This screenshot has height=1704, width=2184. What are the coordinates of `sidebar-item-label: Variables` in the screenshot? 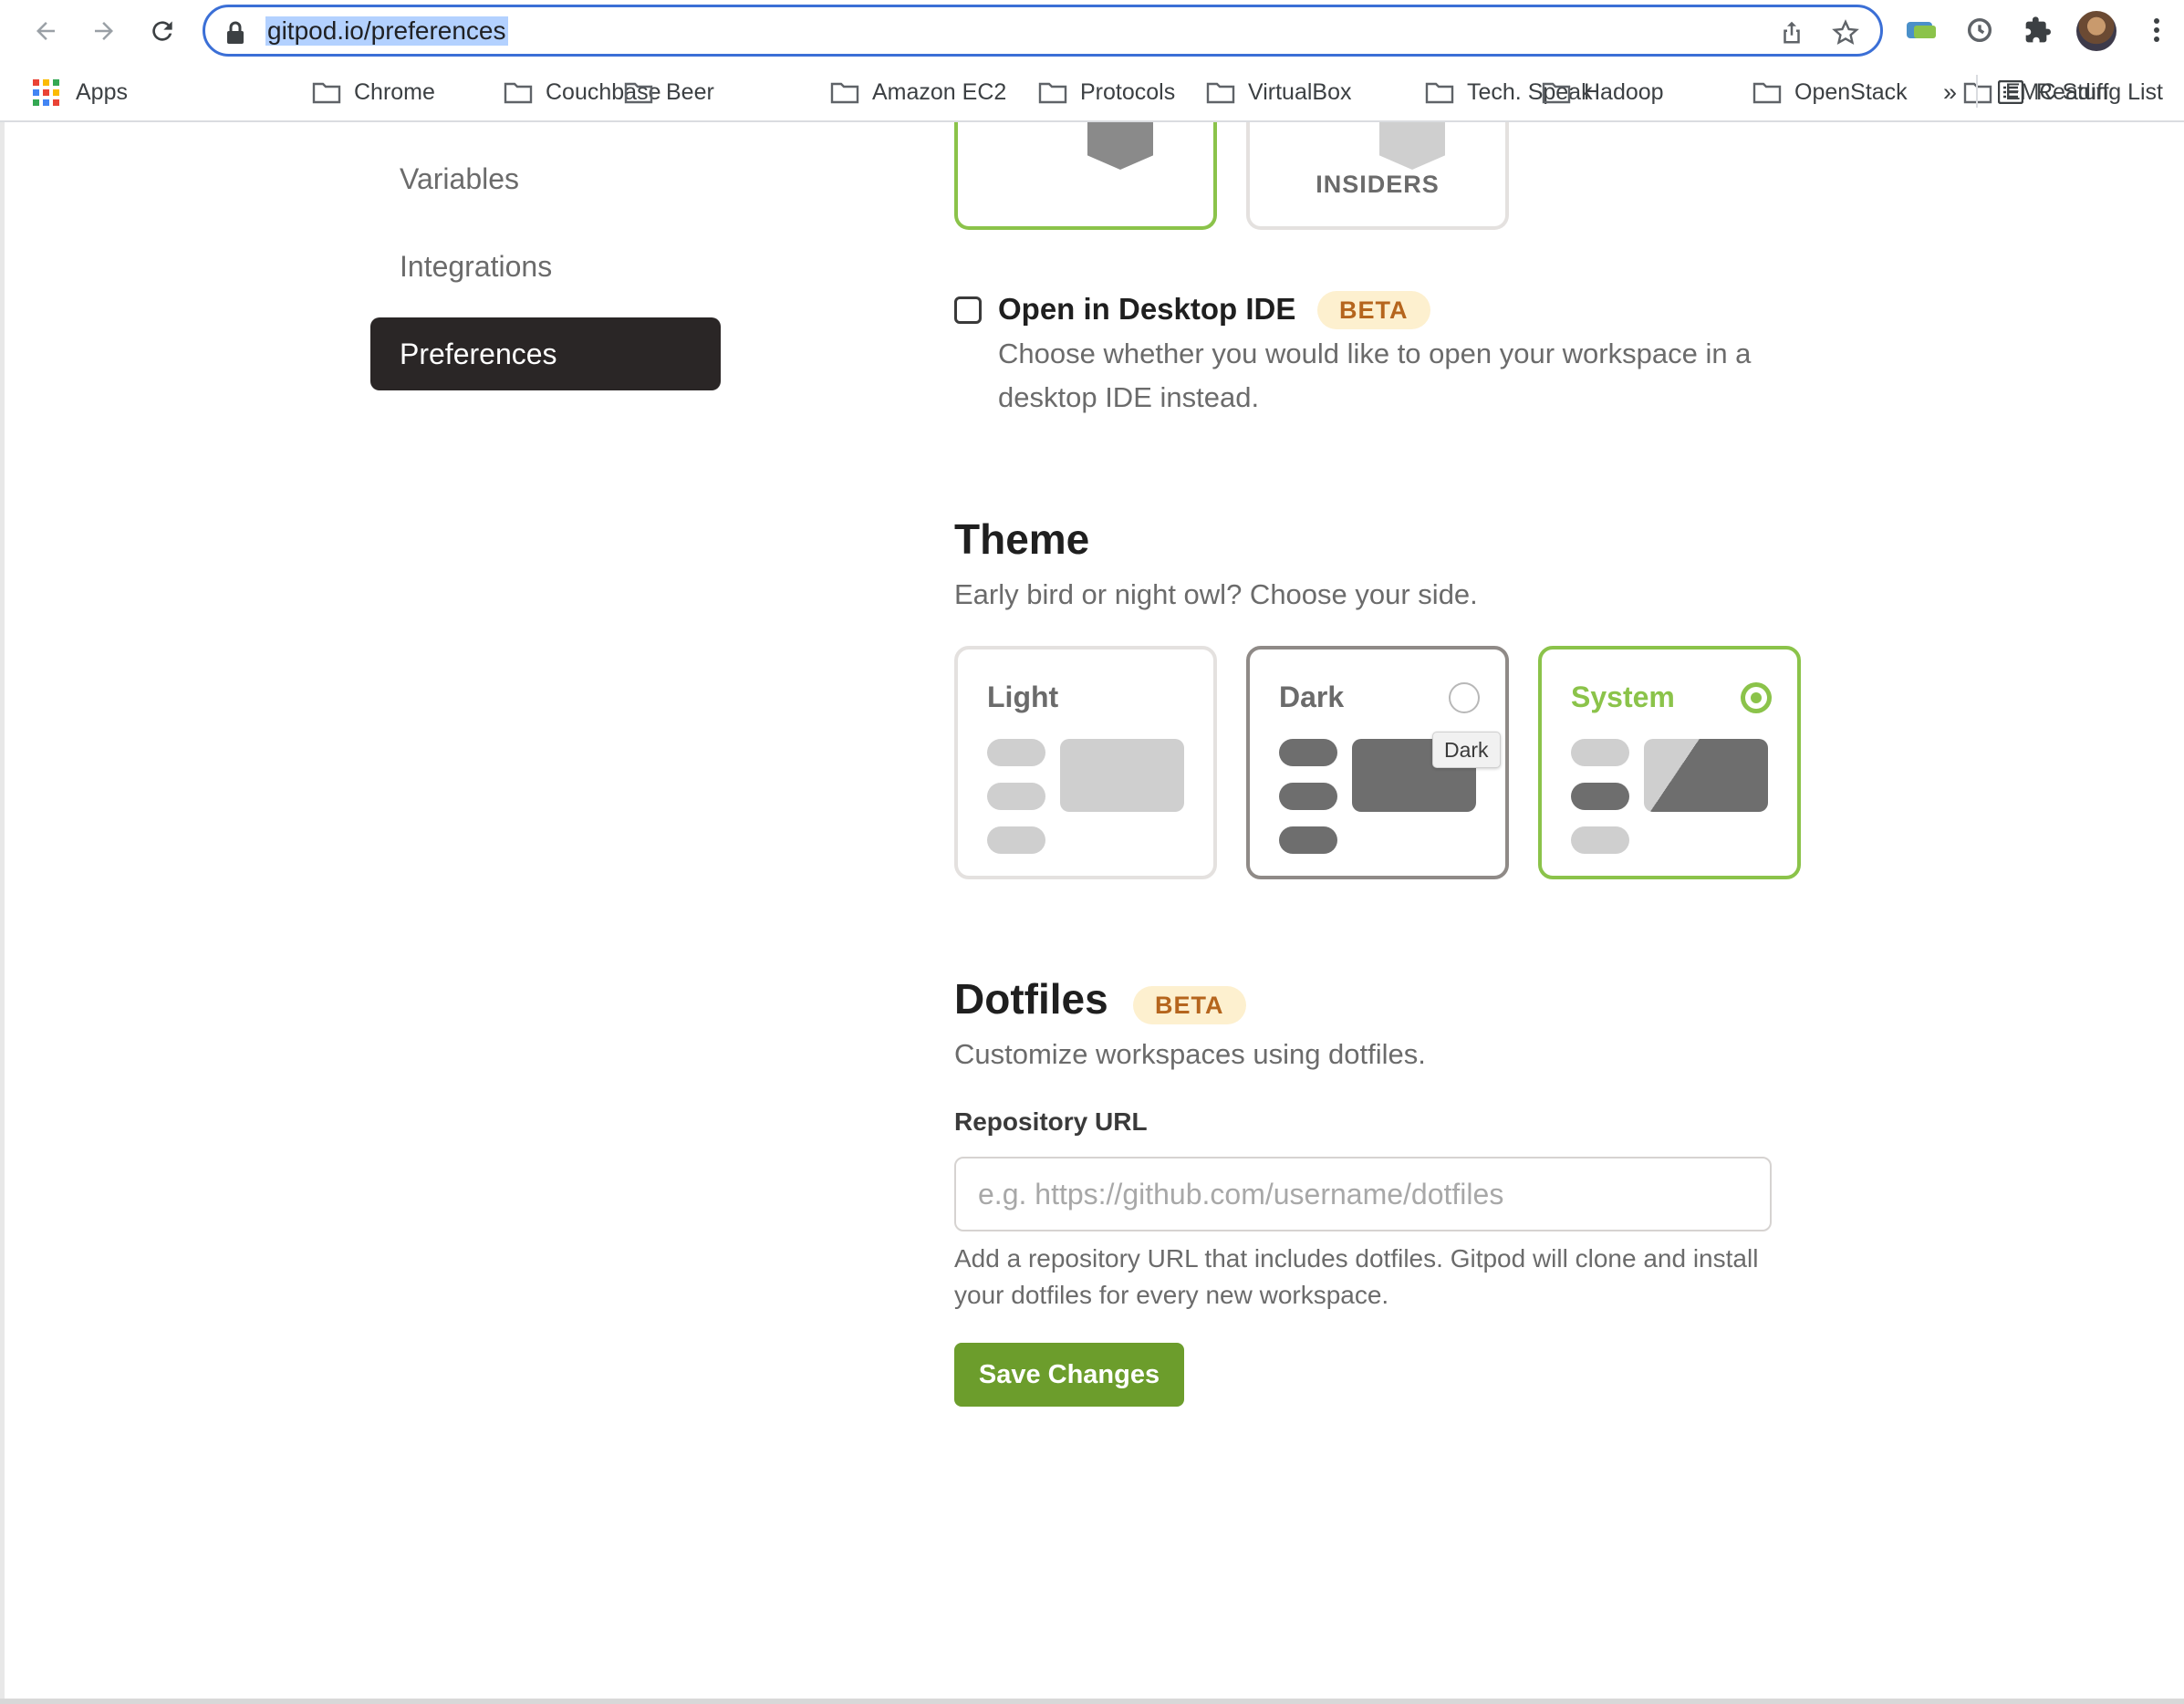 It's located at (460, 178).